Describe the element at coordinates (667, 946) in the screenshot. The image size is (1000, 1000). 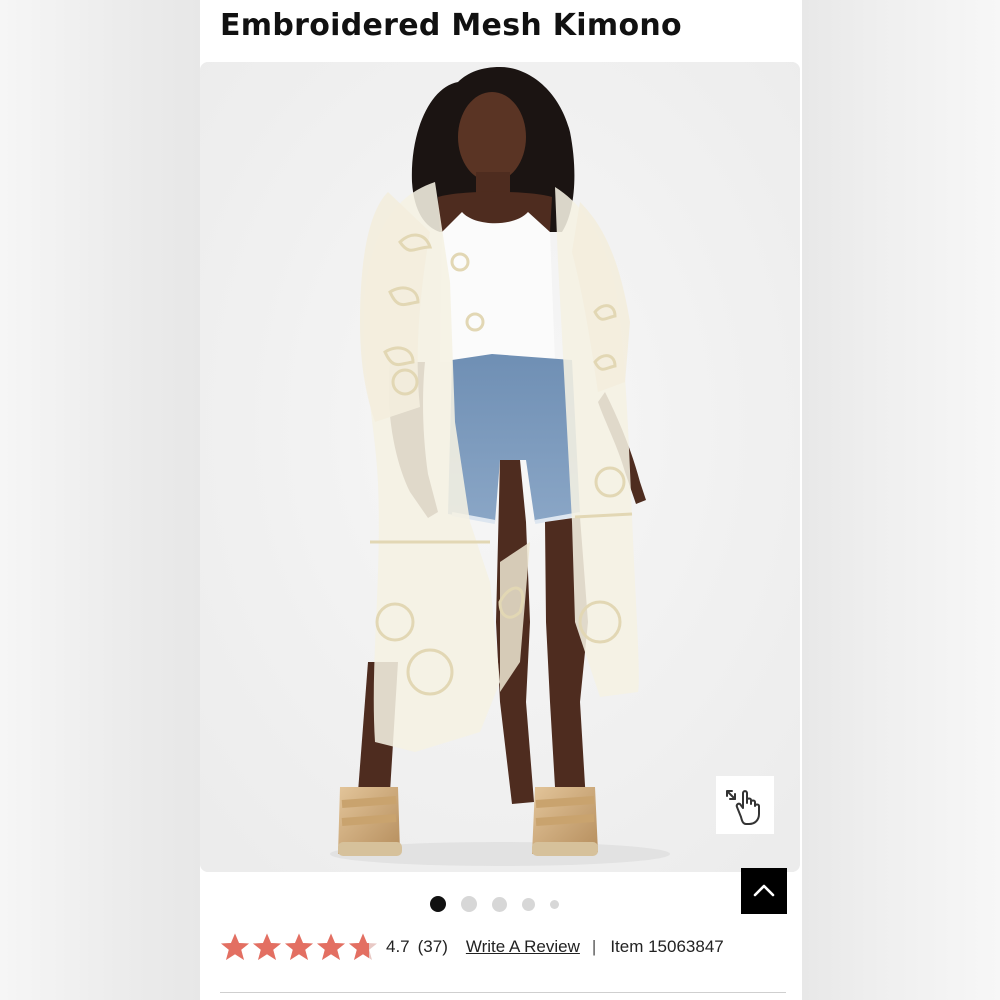
I see `item-number: Item 15063847` at that location.